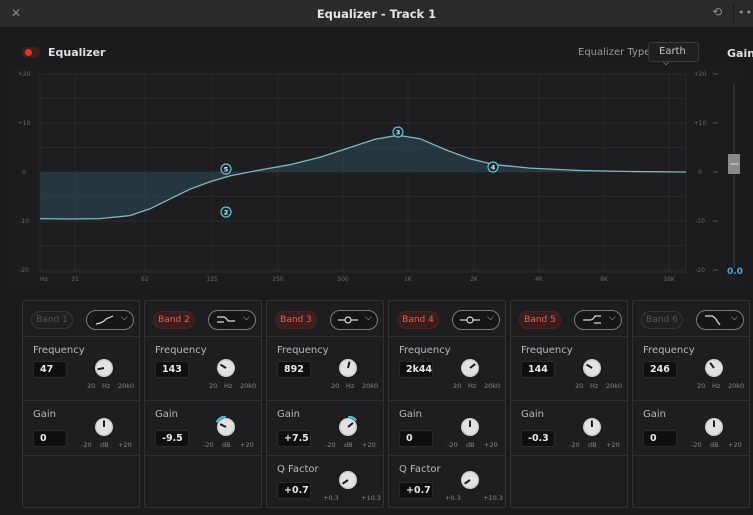  I want to click on band-toggle-button: Band 6, so click(662, 320).